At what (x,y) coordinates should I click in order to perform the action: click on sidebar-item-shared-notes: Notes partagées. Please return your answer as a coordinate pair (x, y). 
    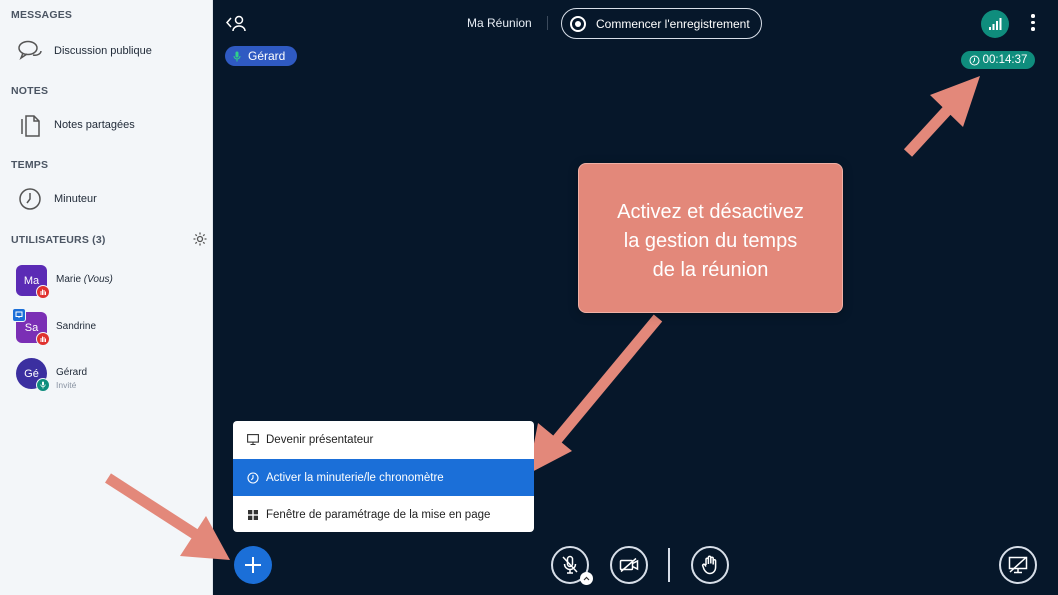
    Looking at the image, I should click on (111, 125).